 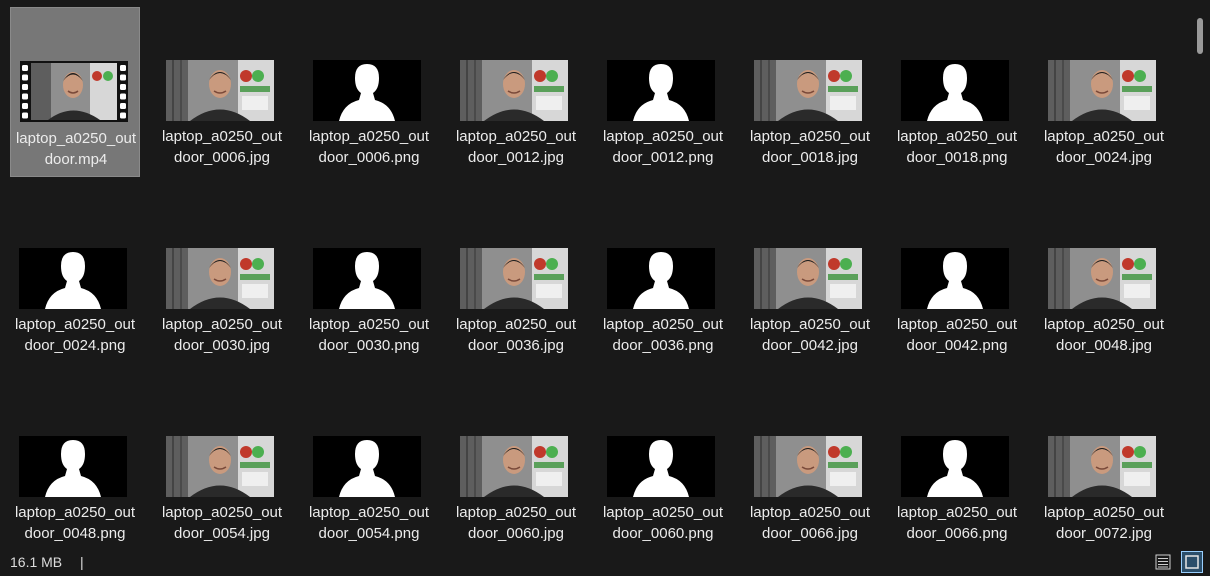 What do you see at coordinates (663, 523) in the screenshot?
I see `file-name-label: laptop_a0250_outdoor_0060.png` at bounding box center [663, 523].